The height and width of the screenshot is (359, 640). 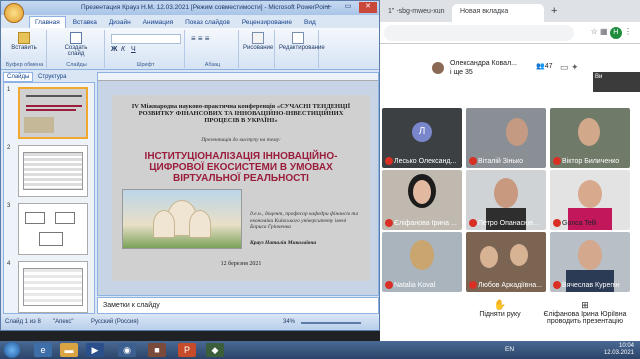 What do you see at coordinates (461, 72) in the screenshot?
I see `presenter-others: і ще 35` at bounding box center [461, 72].